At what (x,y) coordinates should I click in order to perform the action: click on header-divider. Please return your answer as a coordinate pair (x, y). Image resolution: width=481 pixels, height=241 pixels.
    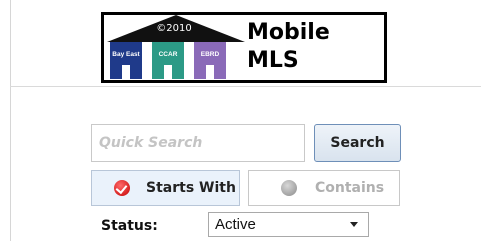
    Looking at the image, I should click on (245, 86).